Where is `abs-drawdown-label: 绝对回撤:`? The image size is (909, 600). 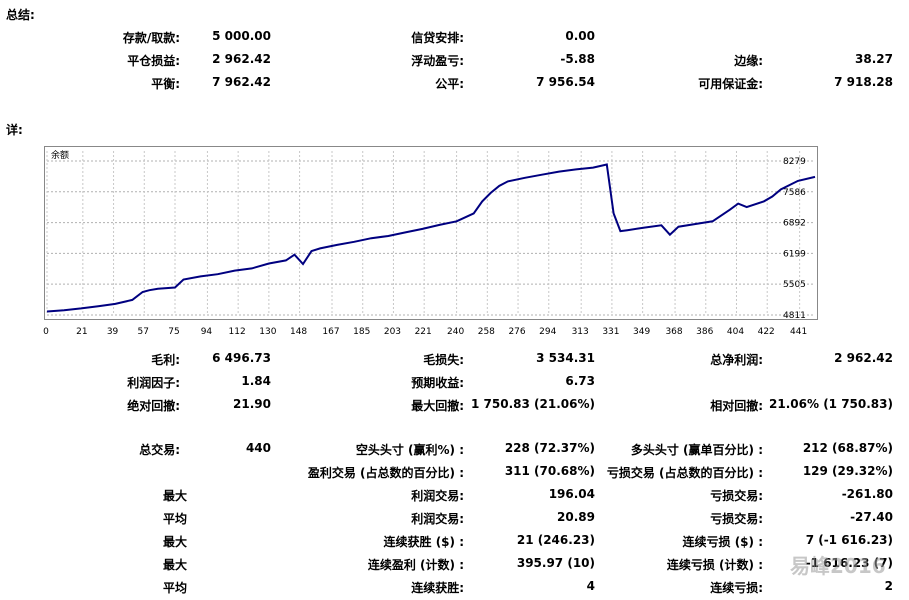 abs-drawdown-label: 绝对回撤: is located at coordinates (153, 406).